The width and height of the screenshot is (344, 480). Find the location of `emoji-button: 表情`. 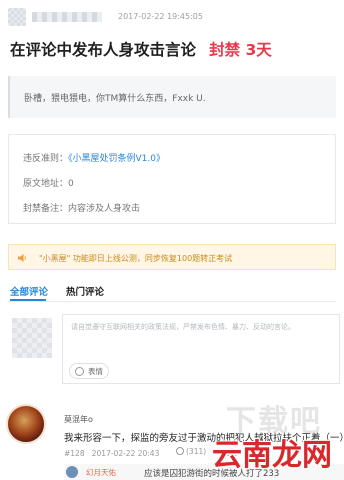

emoji-button: 表情 is located at coordinates (89, 371).